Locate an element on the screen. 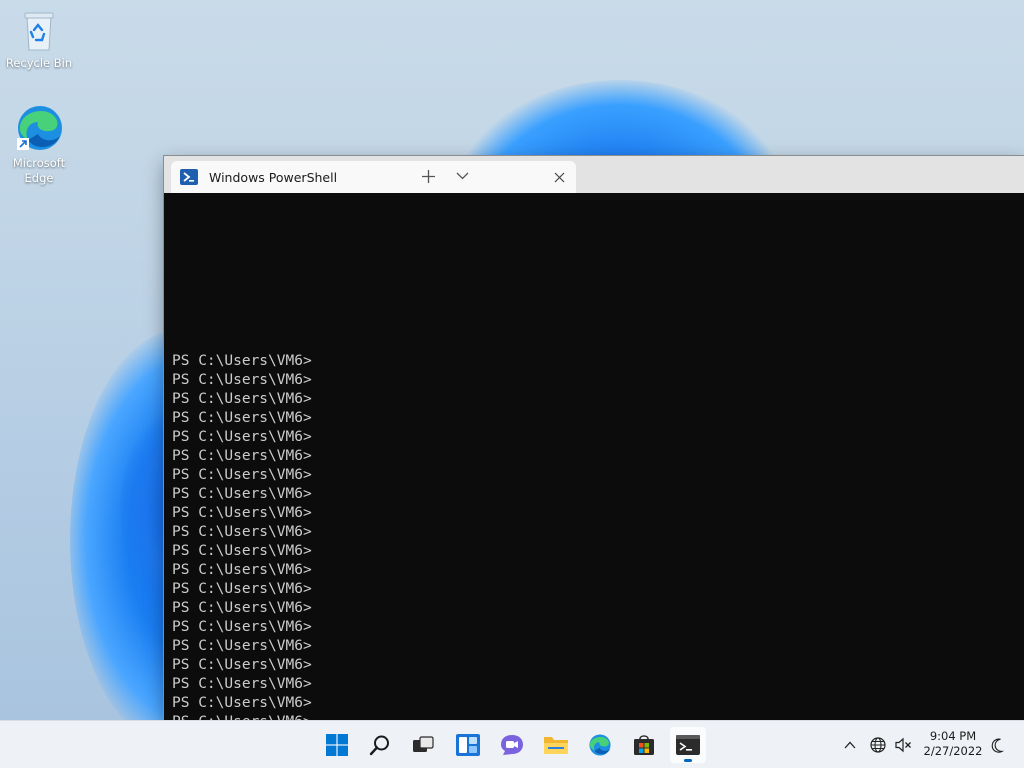  start-button is located at coordinates (337, 745).